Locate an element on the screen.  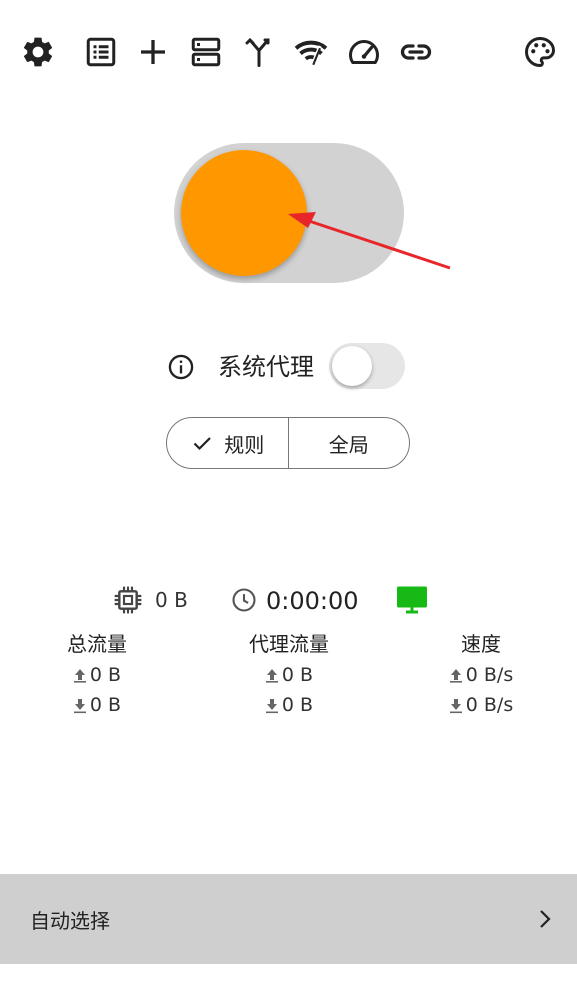
plus-icon is located at coordinates (153, 52).